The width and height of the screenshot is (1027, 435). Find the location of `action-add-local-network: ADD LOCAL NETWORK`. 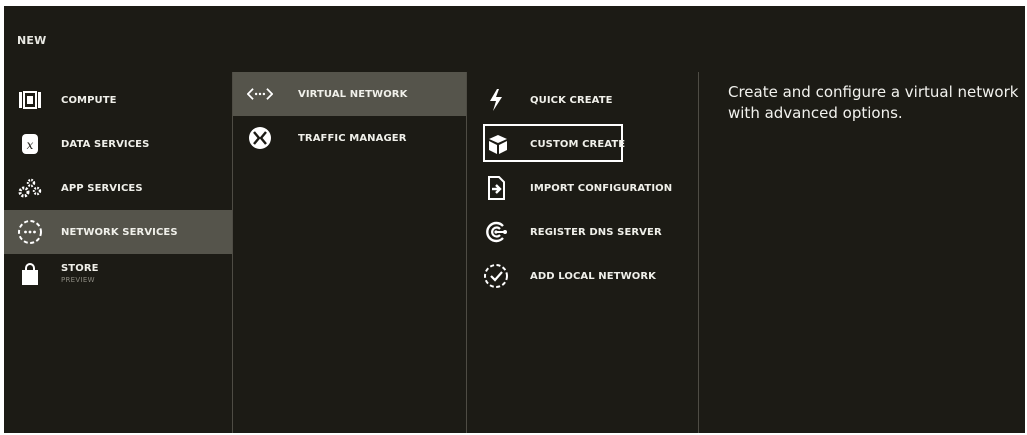

action-add-local-network: ADD LOCAL NETWORK is located at coordinates (583, 276).